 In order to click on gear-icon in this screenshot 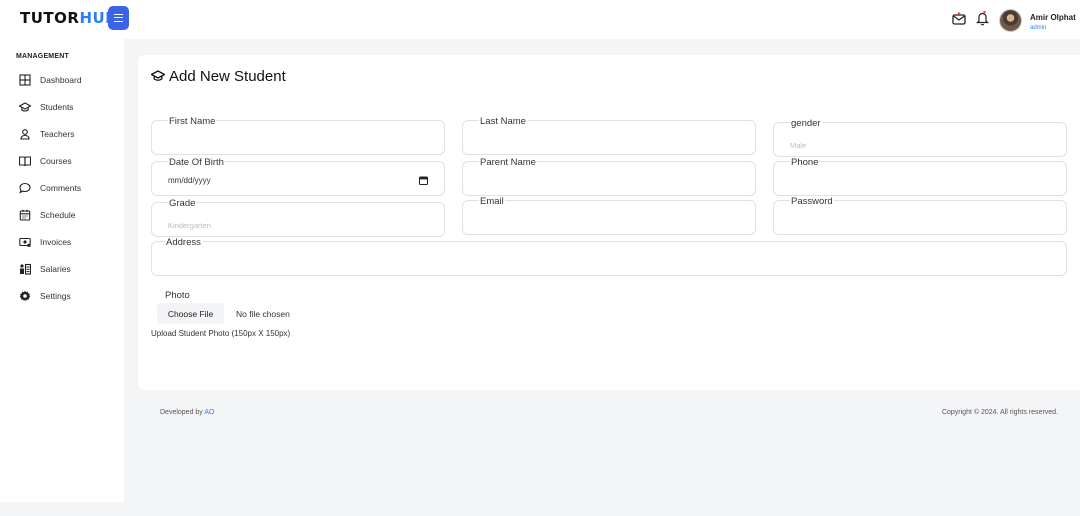, I will do `click(25, 295)`.